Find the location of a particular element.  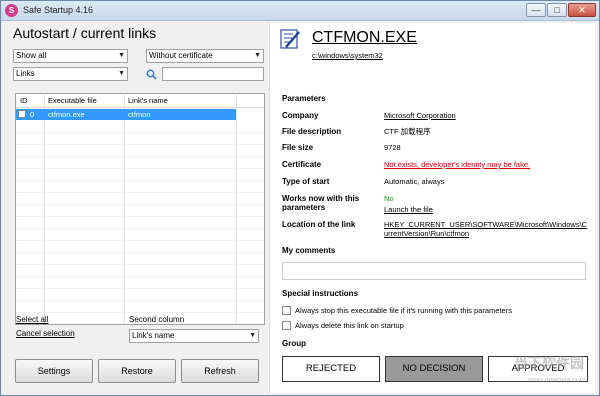

file-size-value: 9728 is located at coordinates (392, 147).